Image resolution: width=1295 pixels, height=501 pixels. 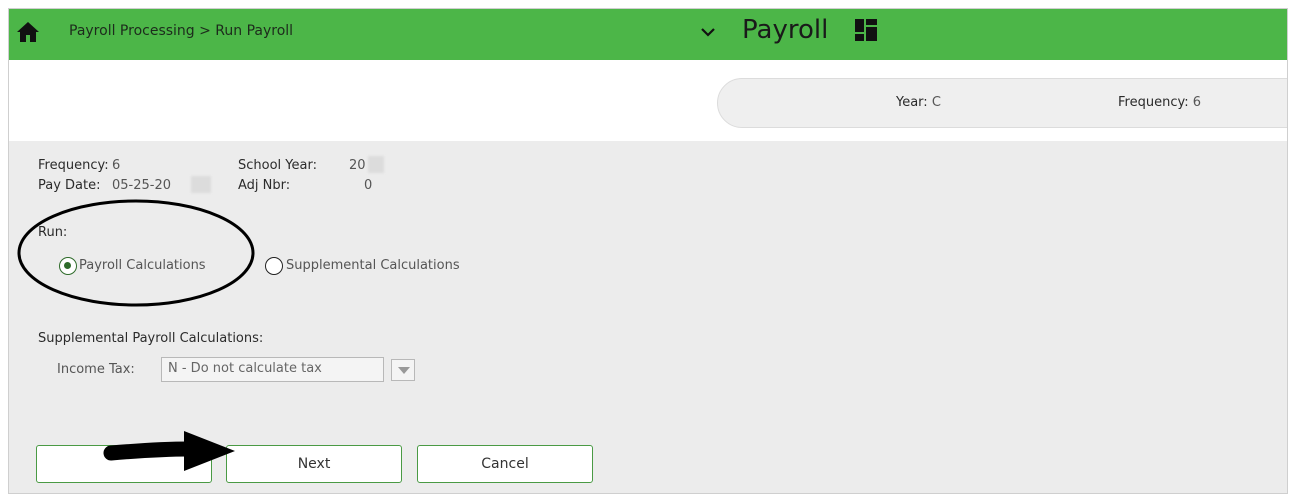 I want to click on payroll-calculations-label: Payroll Calculations, so click(x=142, y=265).